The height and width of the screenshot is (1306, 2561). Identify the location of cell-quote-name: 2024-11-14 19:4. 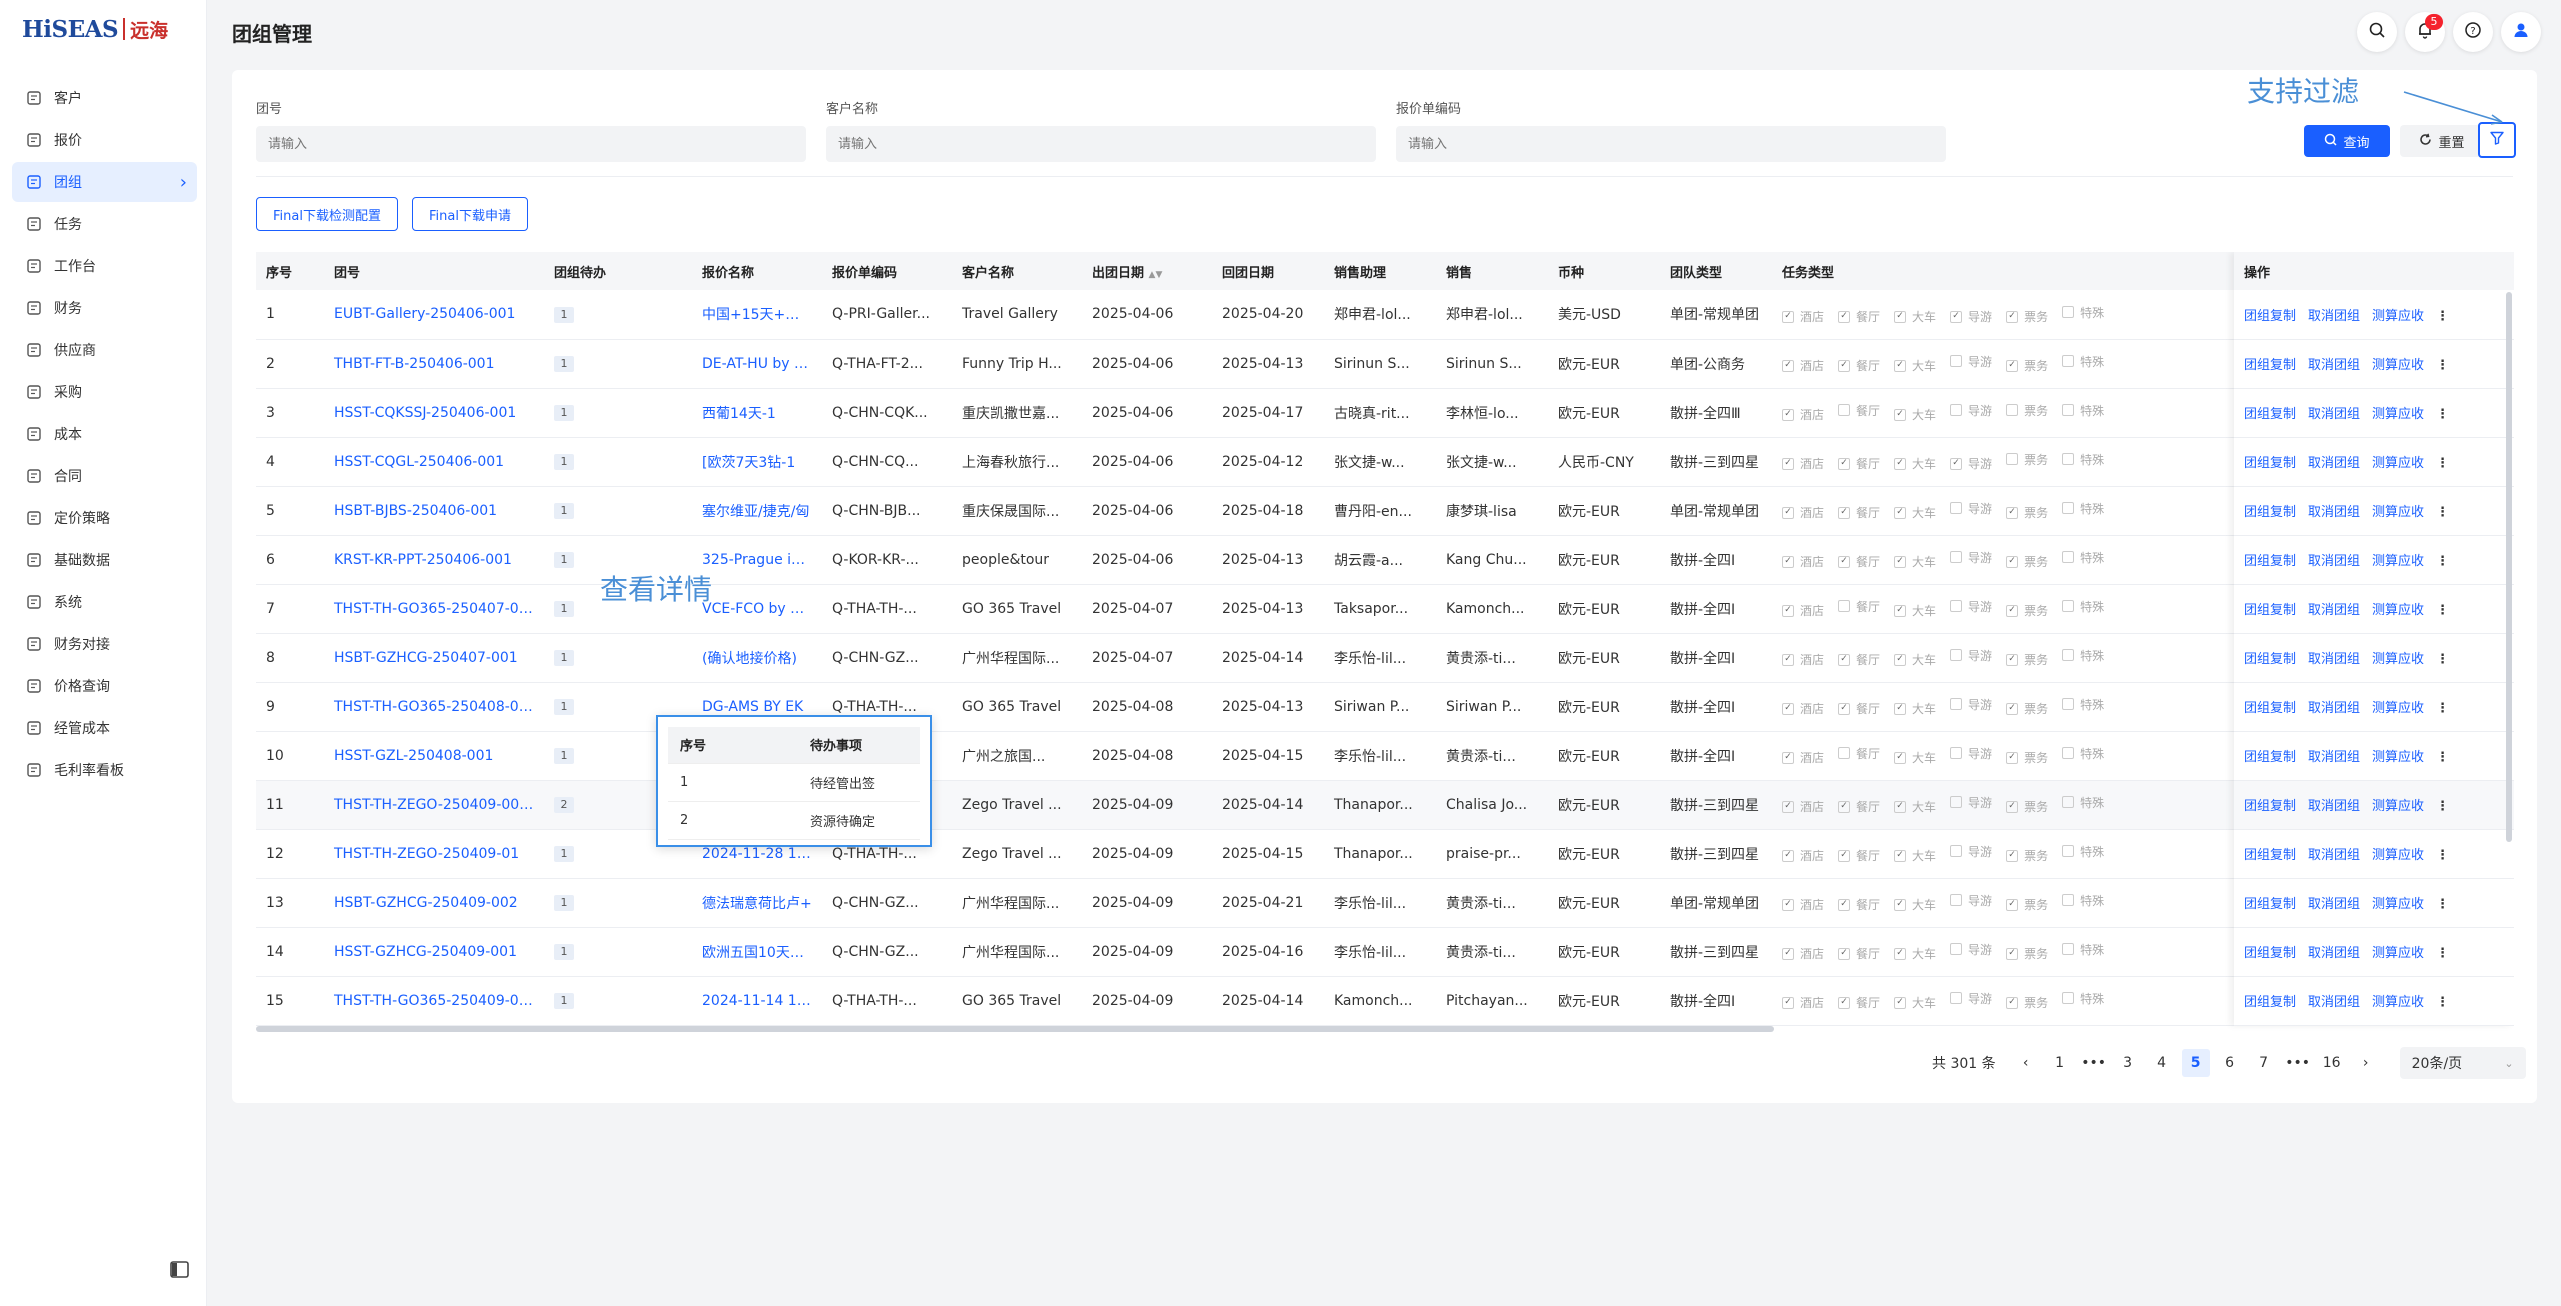
(757, 1001).